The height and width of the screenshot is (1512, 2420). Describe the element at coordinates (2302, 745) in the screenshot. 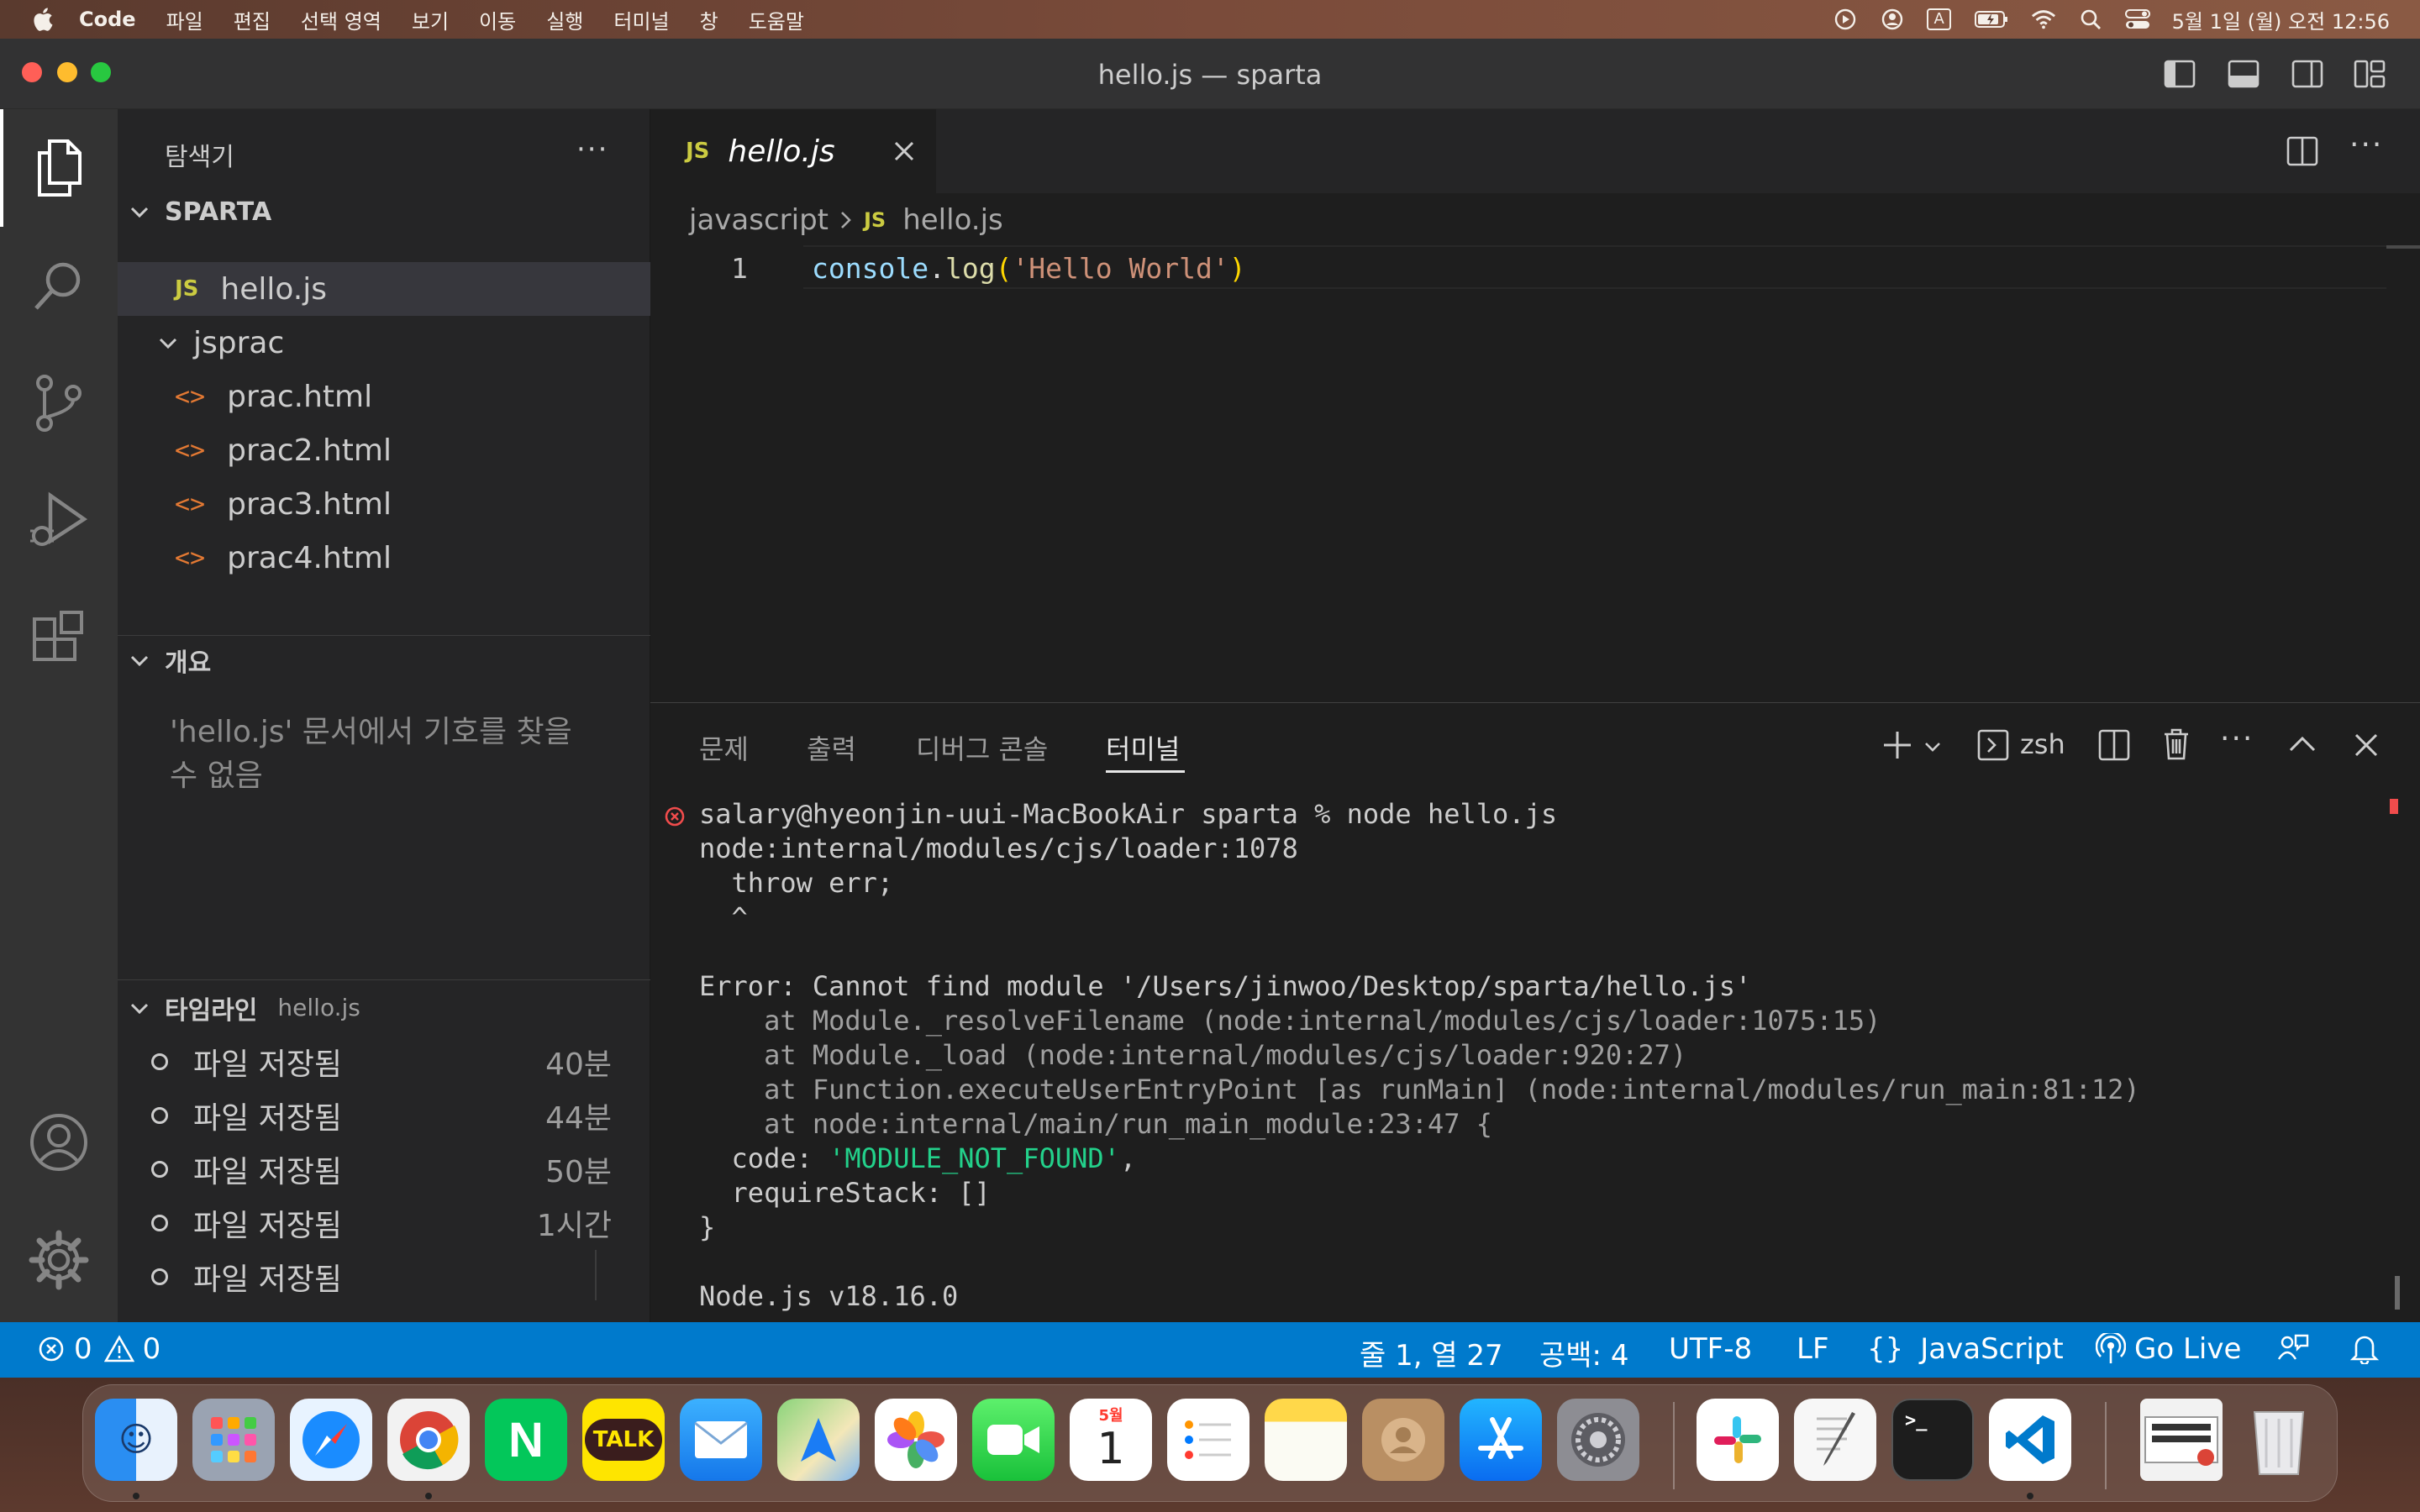

I see `maximize-panel-chevron-up-icon` at that location.